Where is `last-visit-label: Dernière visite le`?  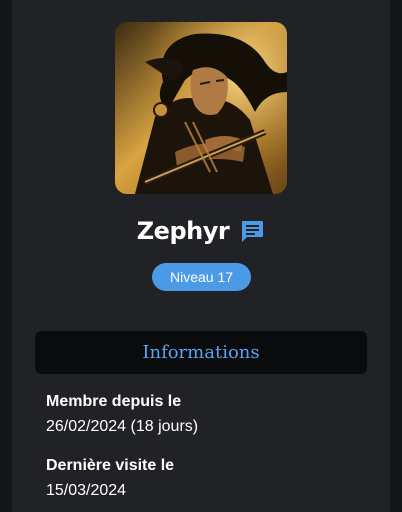
last-visit-label: Dernière visite le is located at coordinates (110, 465).